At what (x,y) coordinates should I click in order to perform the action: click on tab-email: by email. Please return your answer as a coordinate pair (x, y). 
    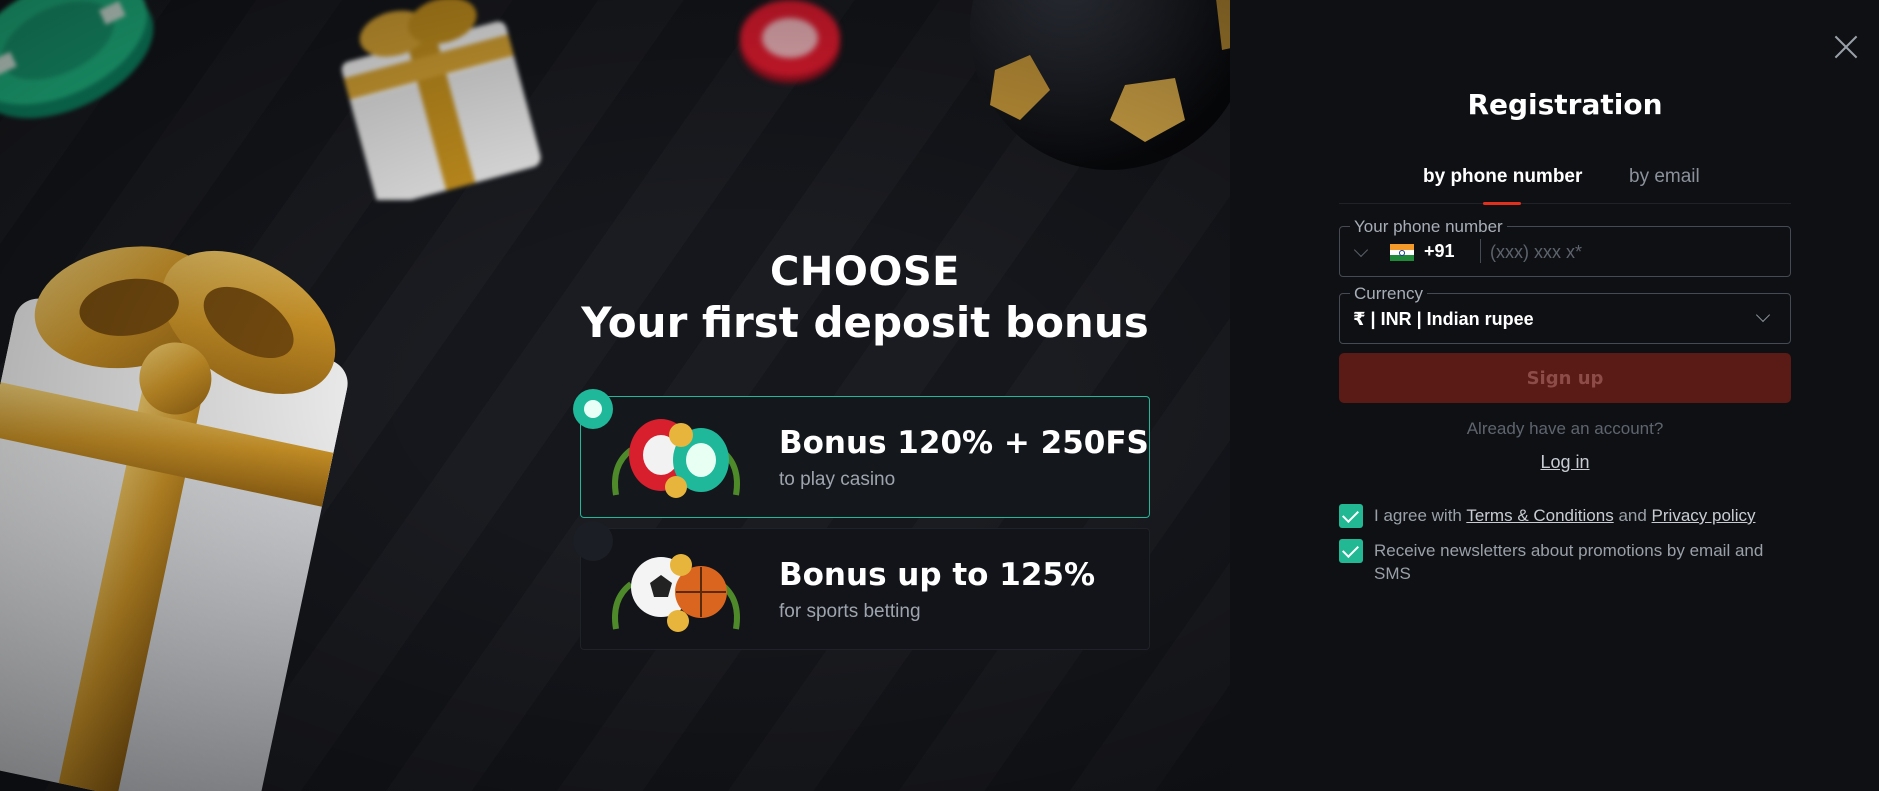
    Looking at the image, I should click on (1664, 177).